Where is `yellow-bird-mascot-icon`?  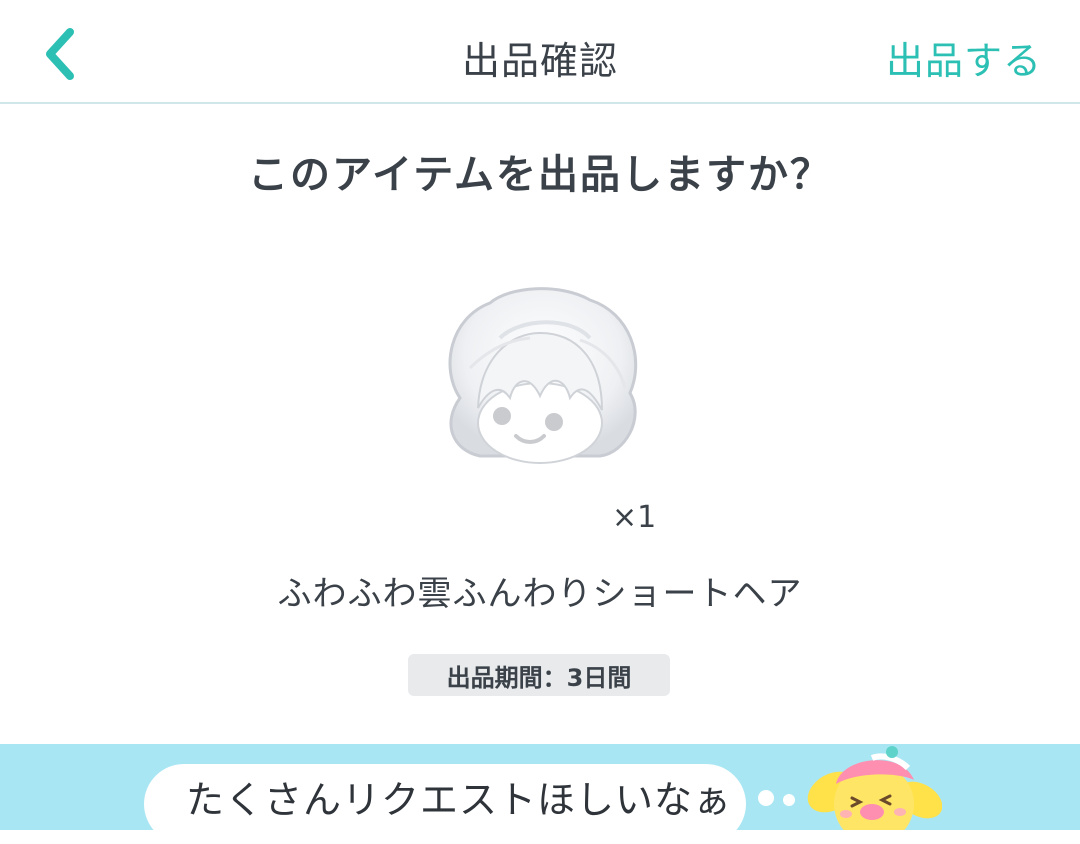 yellow-bird-mascot-icon is located at coordinates (872, 787).